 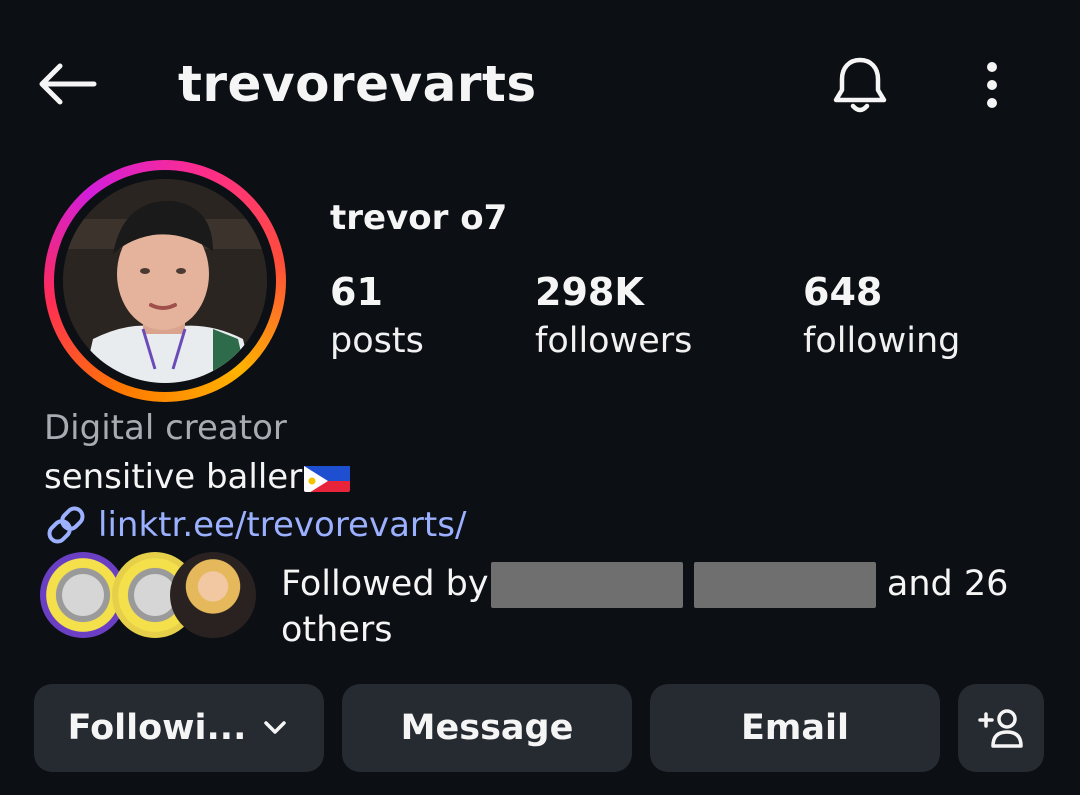 I want to click on stat-followers: 298K followers, so click(x=613, y=317).